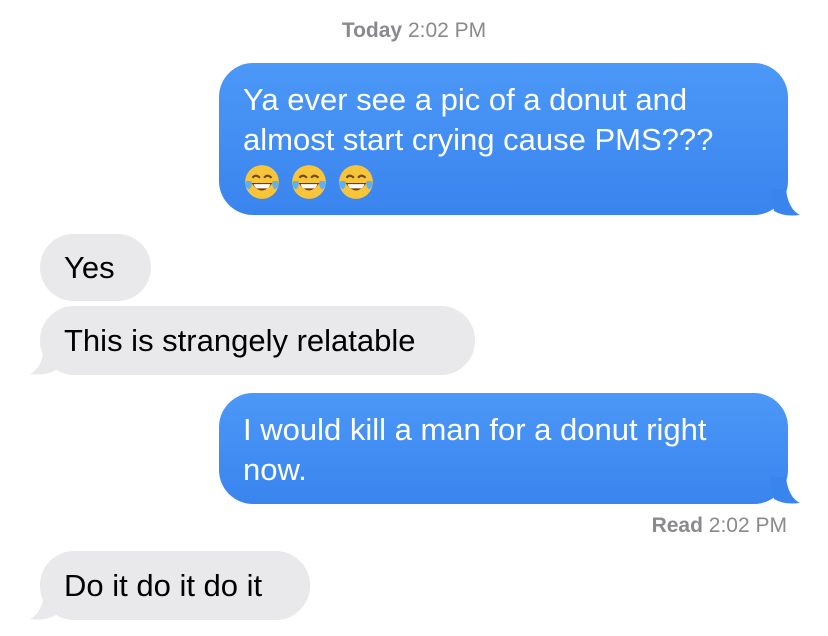 The width and height of the screenshot is (828, 636). I want to click on incoming-message-bubble: Do it do it do it, so click(175, 585).